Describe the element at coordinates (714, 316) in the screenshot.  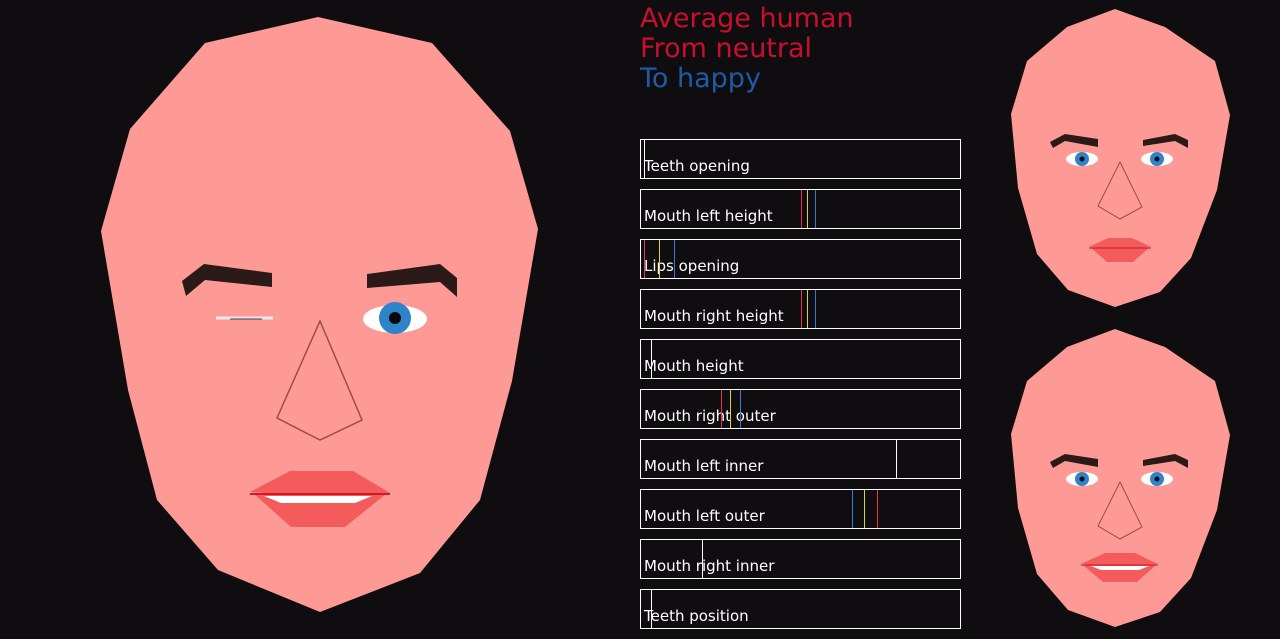
I see `slider-label: Mouth right height` at that location.